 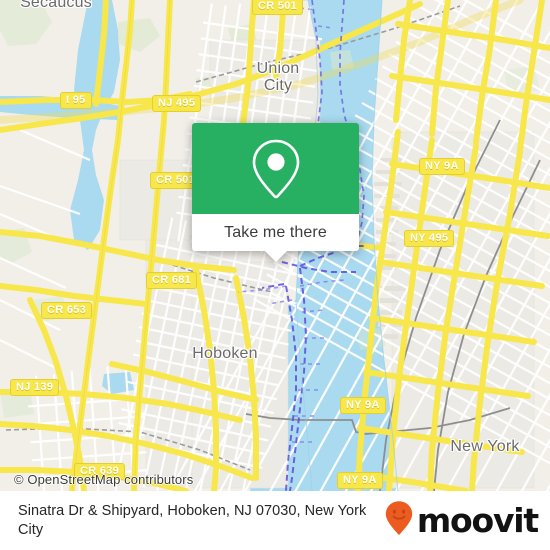 What do you see at coordinates (275, 232) in the screenshot?
I see `take-me-there-label: Take me there` at bounding box center [275, 232].